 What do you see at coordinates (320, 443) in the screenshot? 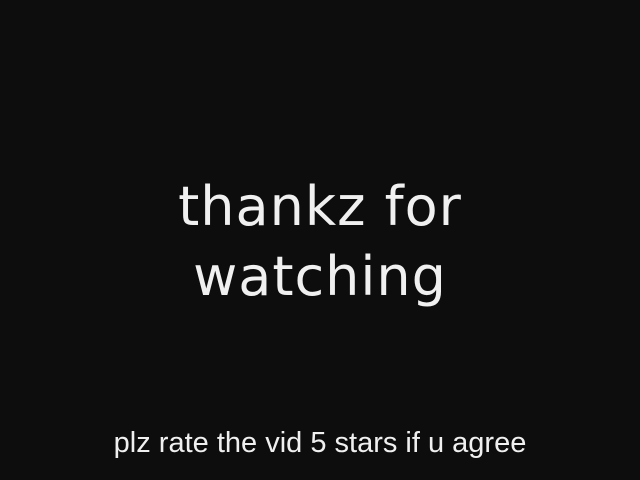
I see `caption-text: plz rate the vid 5 stars if u agree` at bounding box center [320, 443].